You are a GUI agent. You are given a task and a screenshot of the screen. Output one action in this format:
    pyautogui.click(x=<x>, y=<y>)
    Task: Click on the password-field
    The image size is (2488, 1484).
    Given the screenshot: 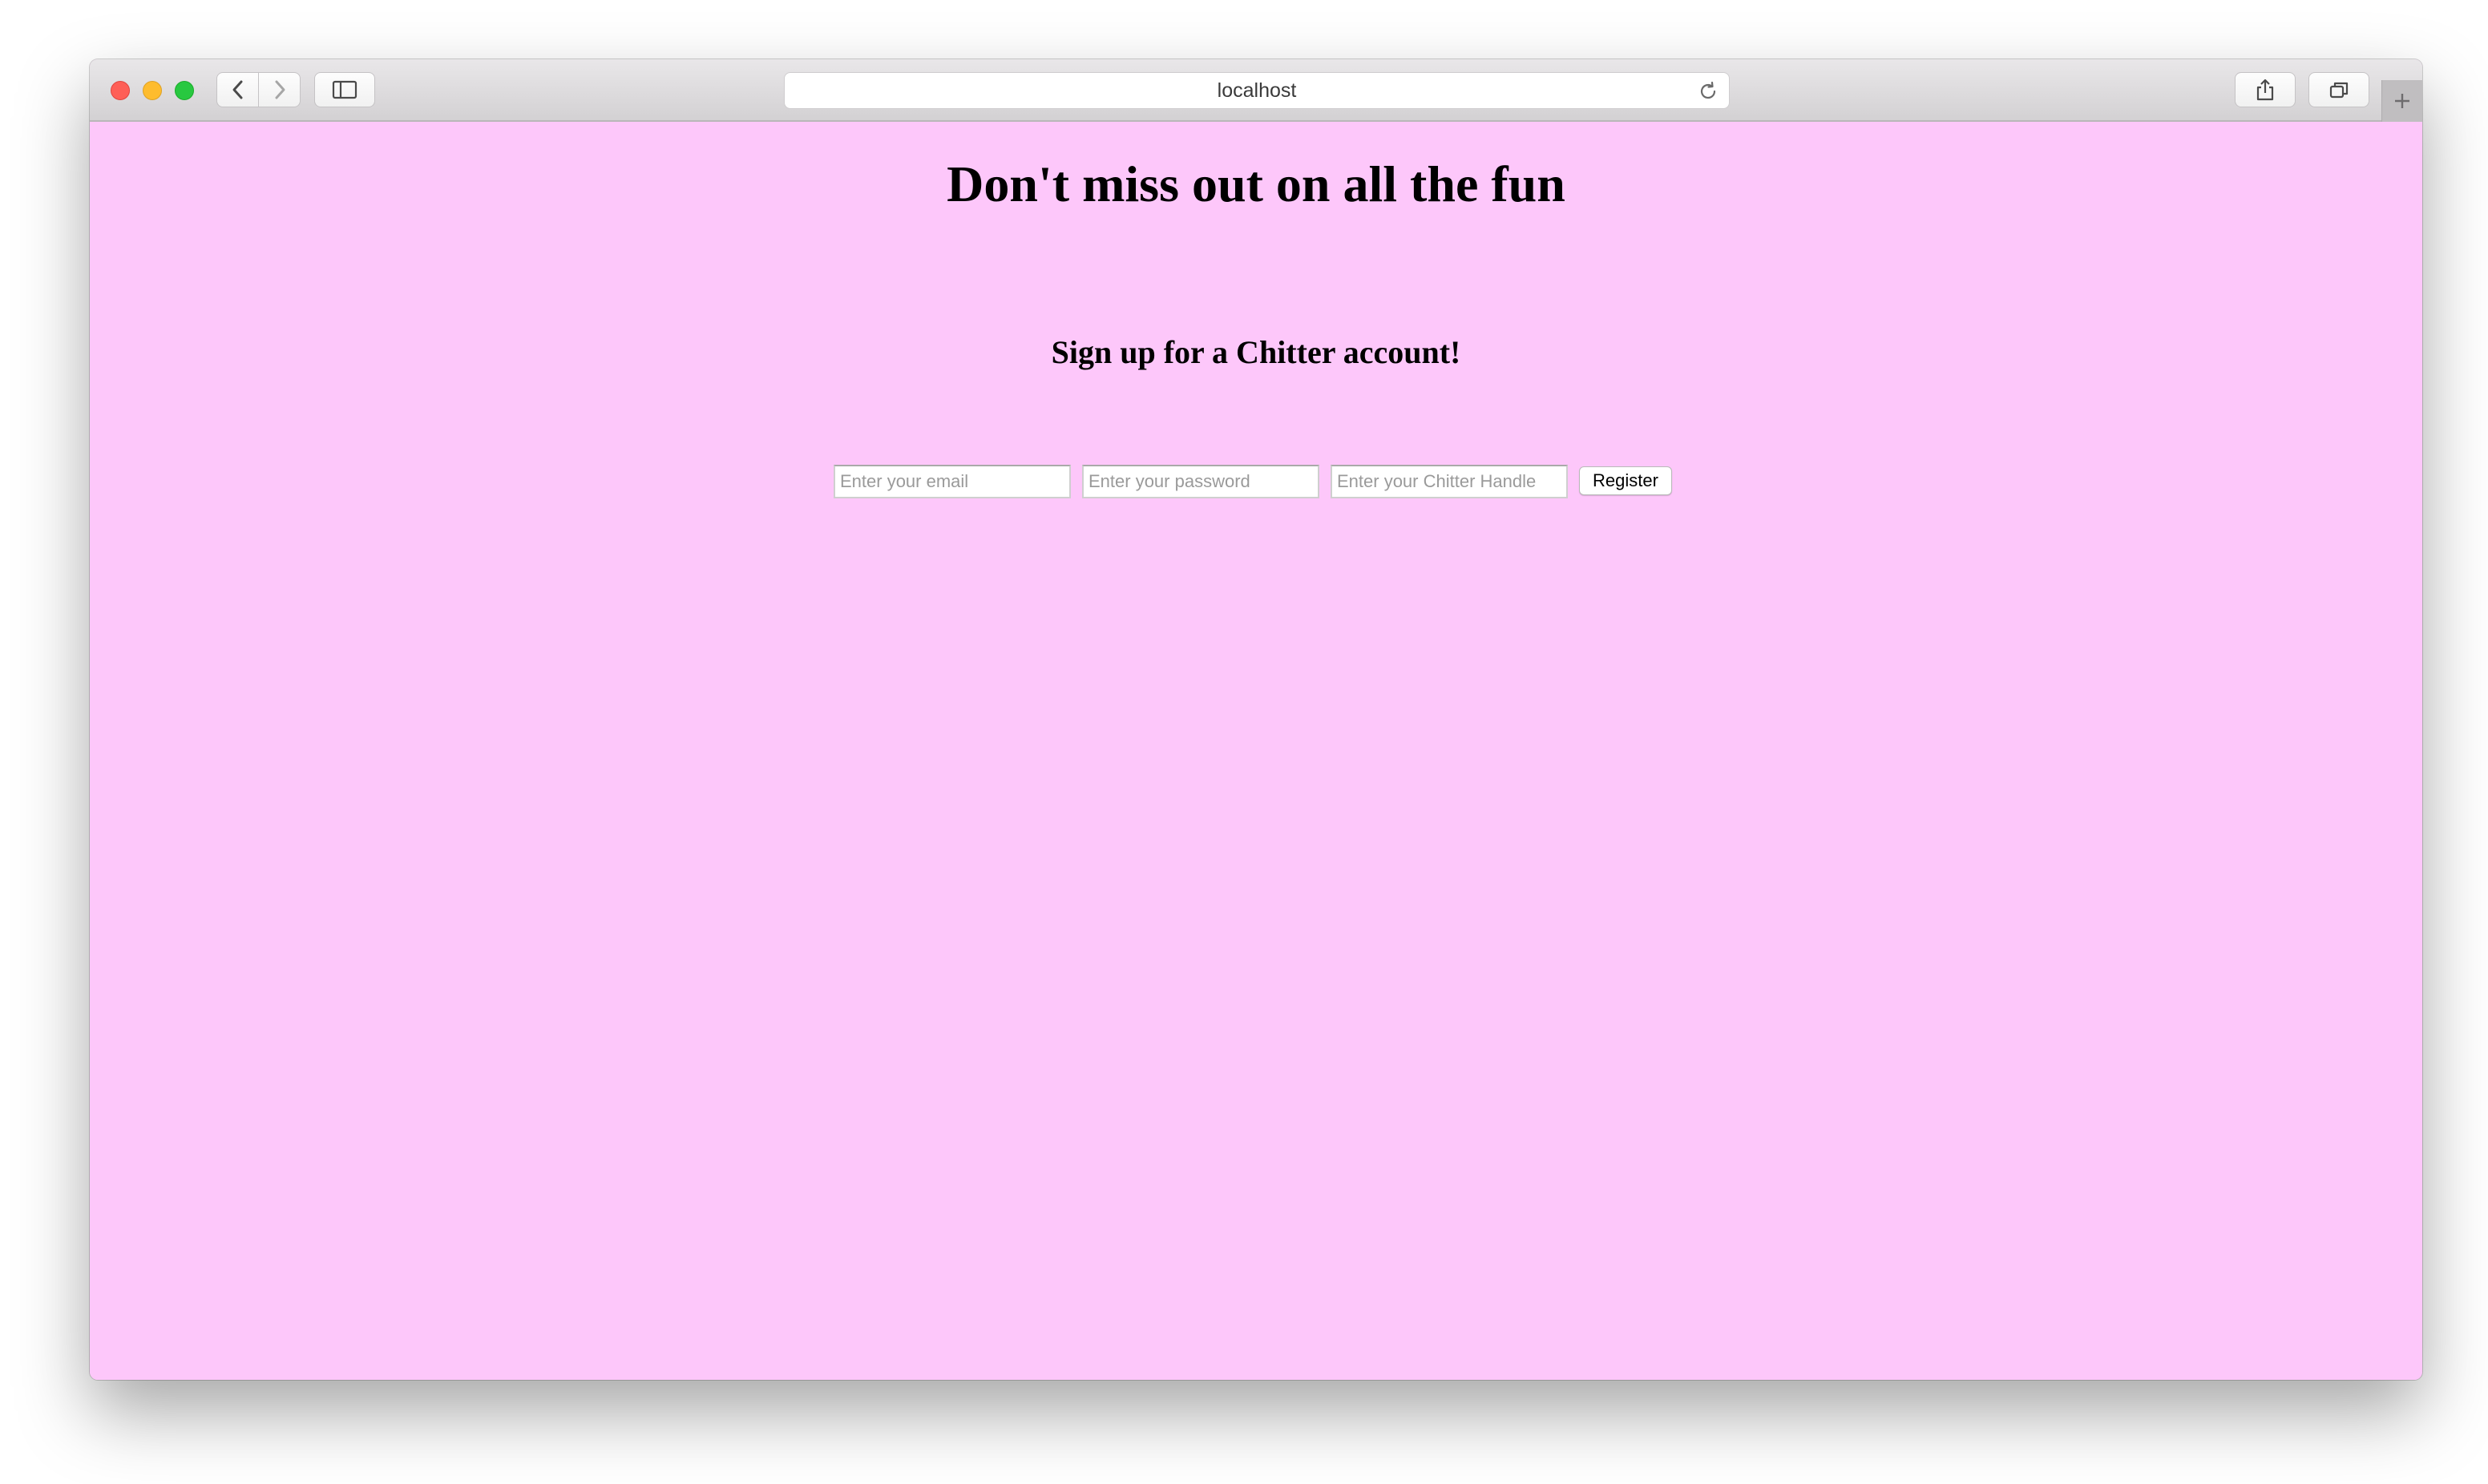 What is the action you would take?
    pyautogui.click(x=1200, y=482)
    